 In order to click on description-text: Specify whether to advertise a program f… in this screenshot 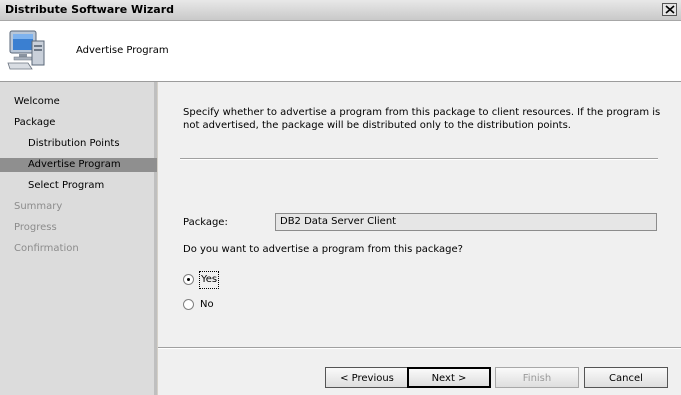, I will do `click(422, 119)`.